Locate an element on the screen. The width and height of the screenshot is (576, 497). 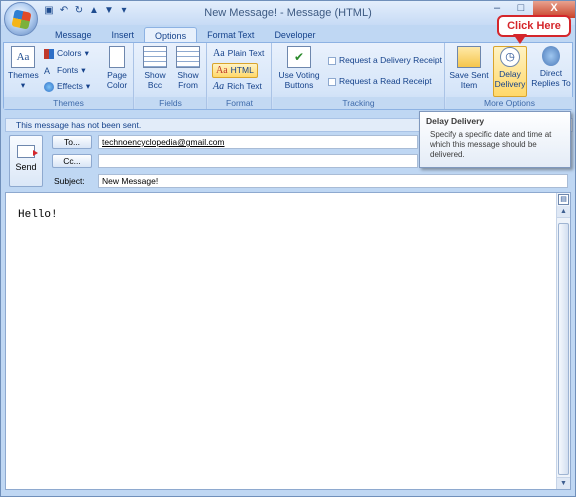
rich-text-button: Aa Rich Text is located at coordinates (237, 86).